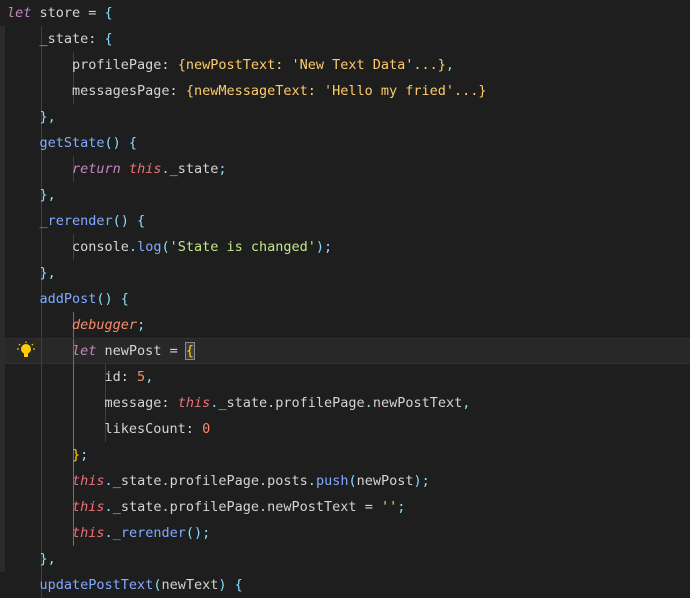 The height and width of the screenshot is (598, 690). I want to click on code-text: _rerender() {, so click(76, 221).